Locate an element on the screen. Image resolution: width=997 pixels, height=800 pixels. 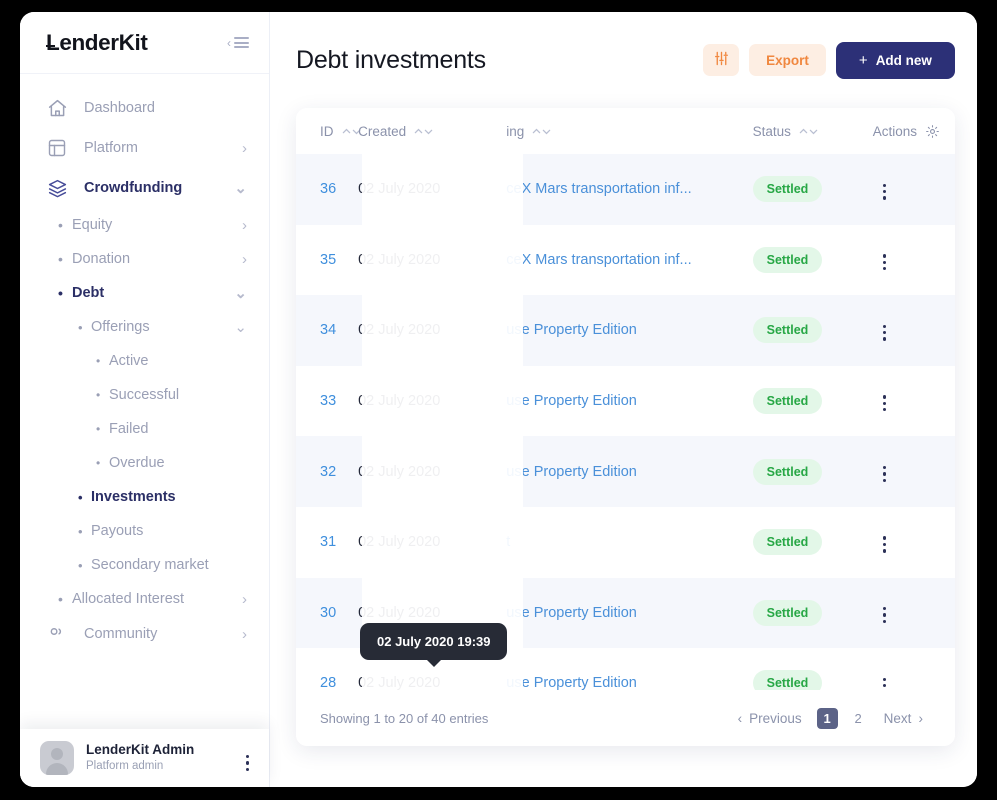
sidebar-item-equity: • Equity › is located at coordinates (144, 225).